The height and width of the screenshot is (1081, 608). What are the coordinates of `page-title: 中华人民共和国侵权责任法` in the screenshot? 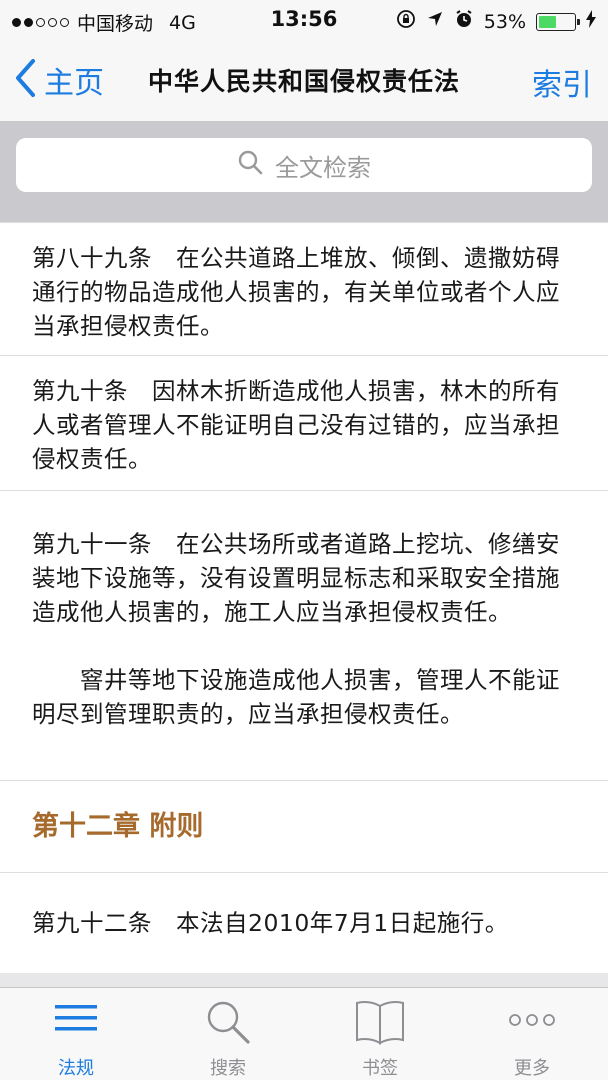 It's located at (303, 81).